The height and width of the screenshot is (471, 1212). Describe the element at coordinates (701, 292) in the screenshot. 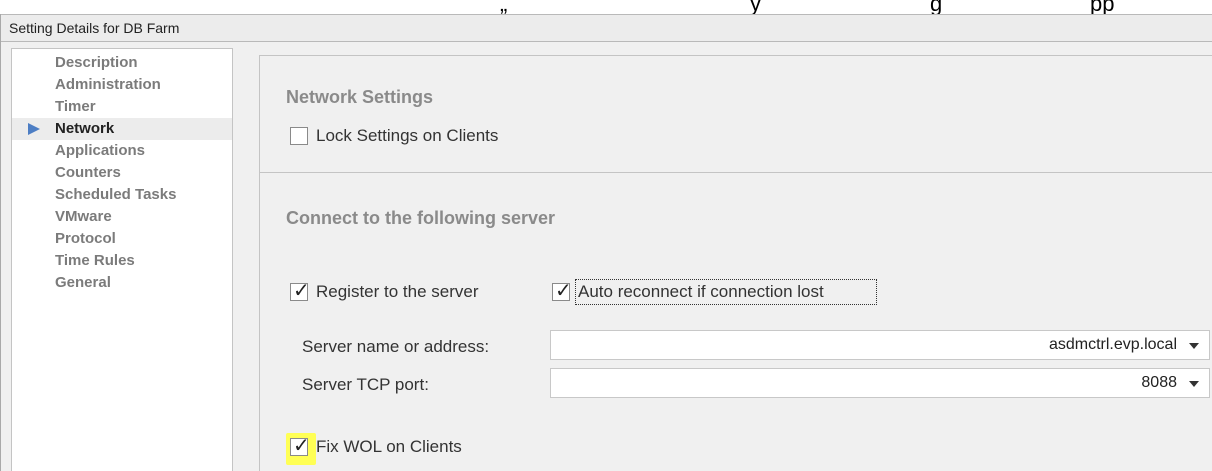

I see `auto-reconnect-label: Auto reconnect if connection lost` at that location.